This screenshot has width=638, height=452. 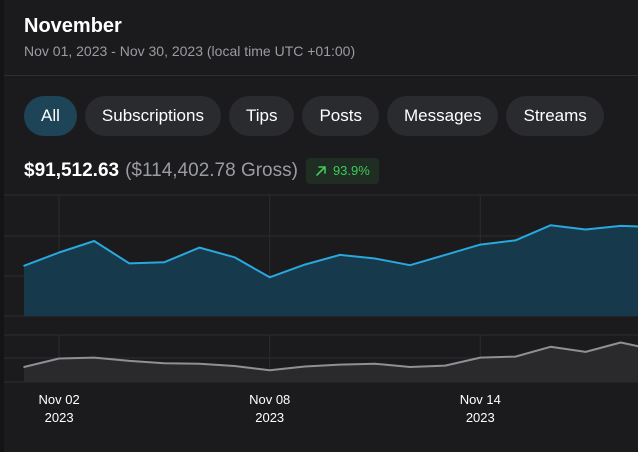 What do you see at coordinates (269, 417) in the screenshot?
I see `x-tick-year-1: 2023` at bounding box center [269, 417].